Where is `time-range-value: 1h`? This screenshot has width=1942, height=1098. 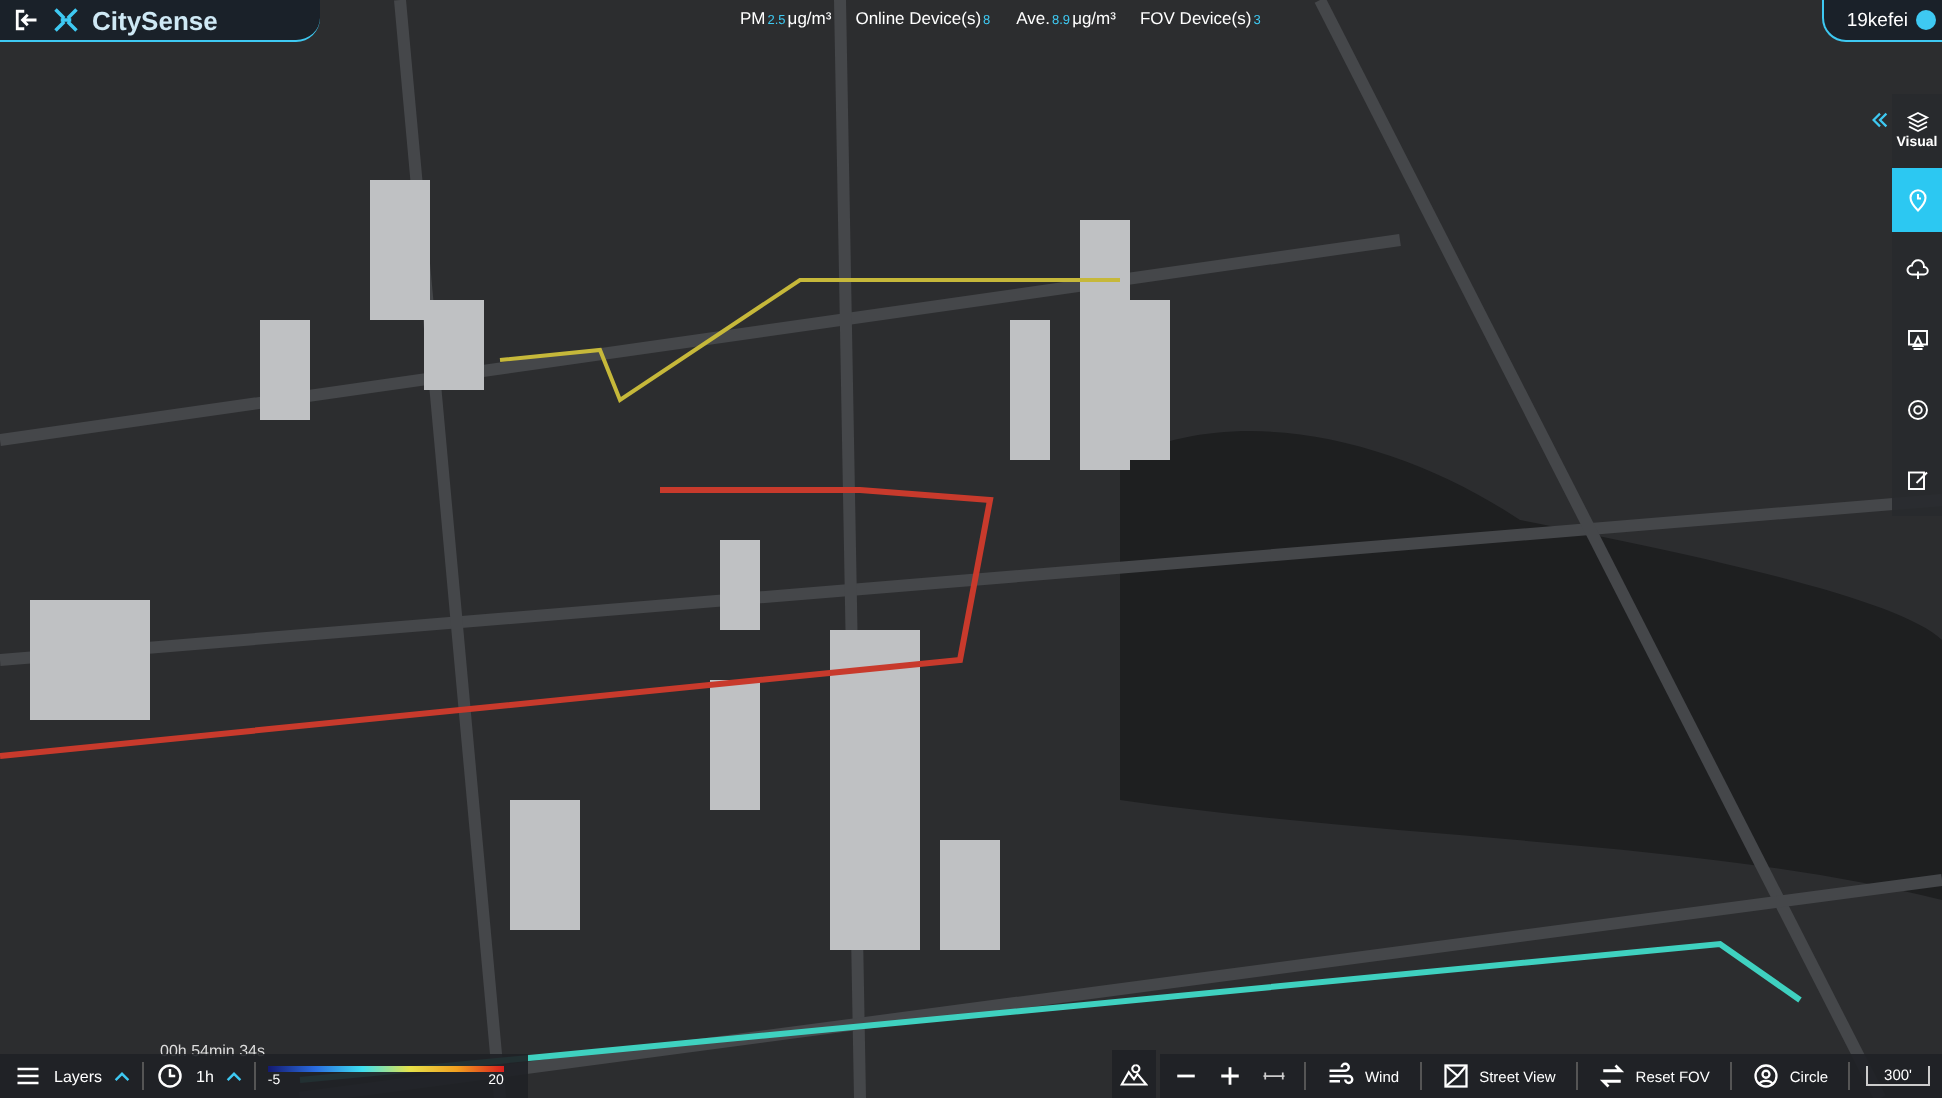
time-range-value: 1h is located at coordinates (205, 1076).